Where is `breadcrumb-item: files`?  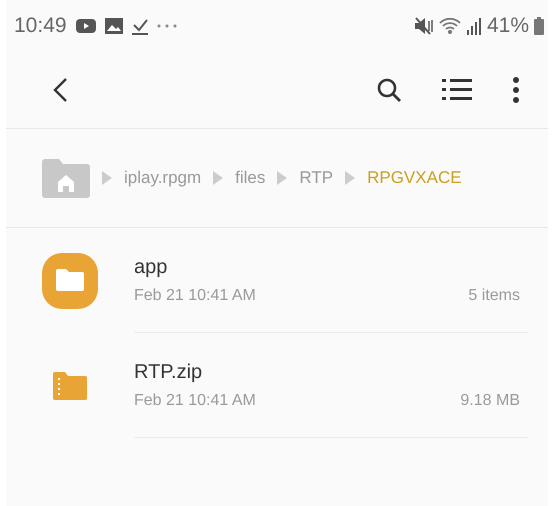
breadcrumb-item: files is located at coordinates (250, 178).